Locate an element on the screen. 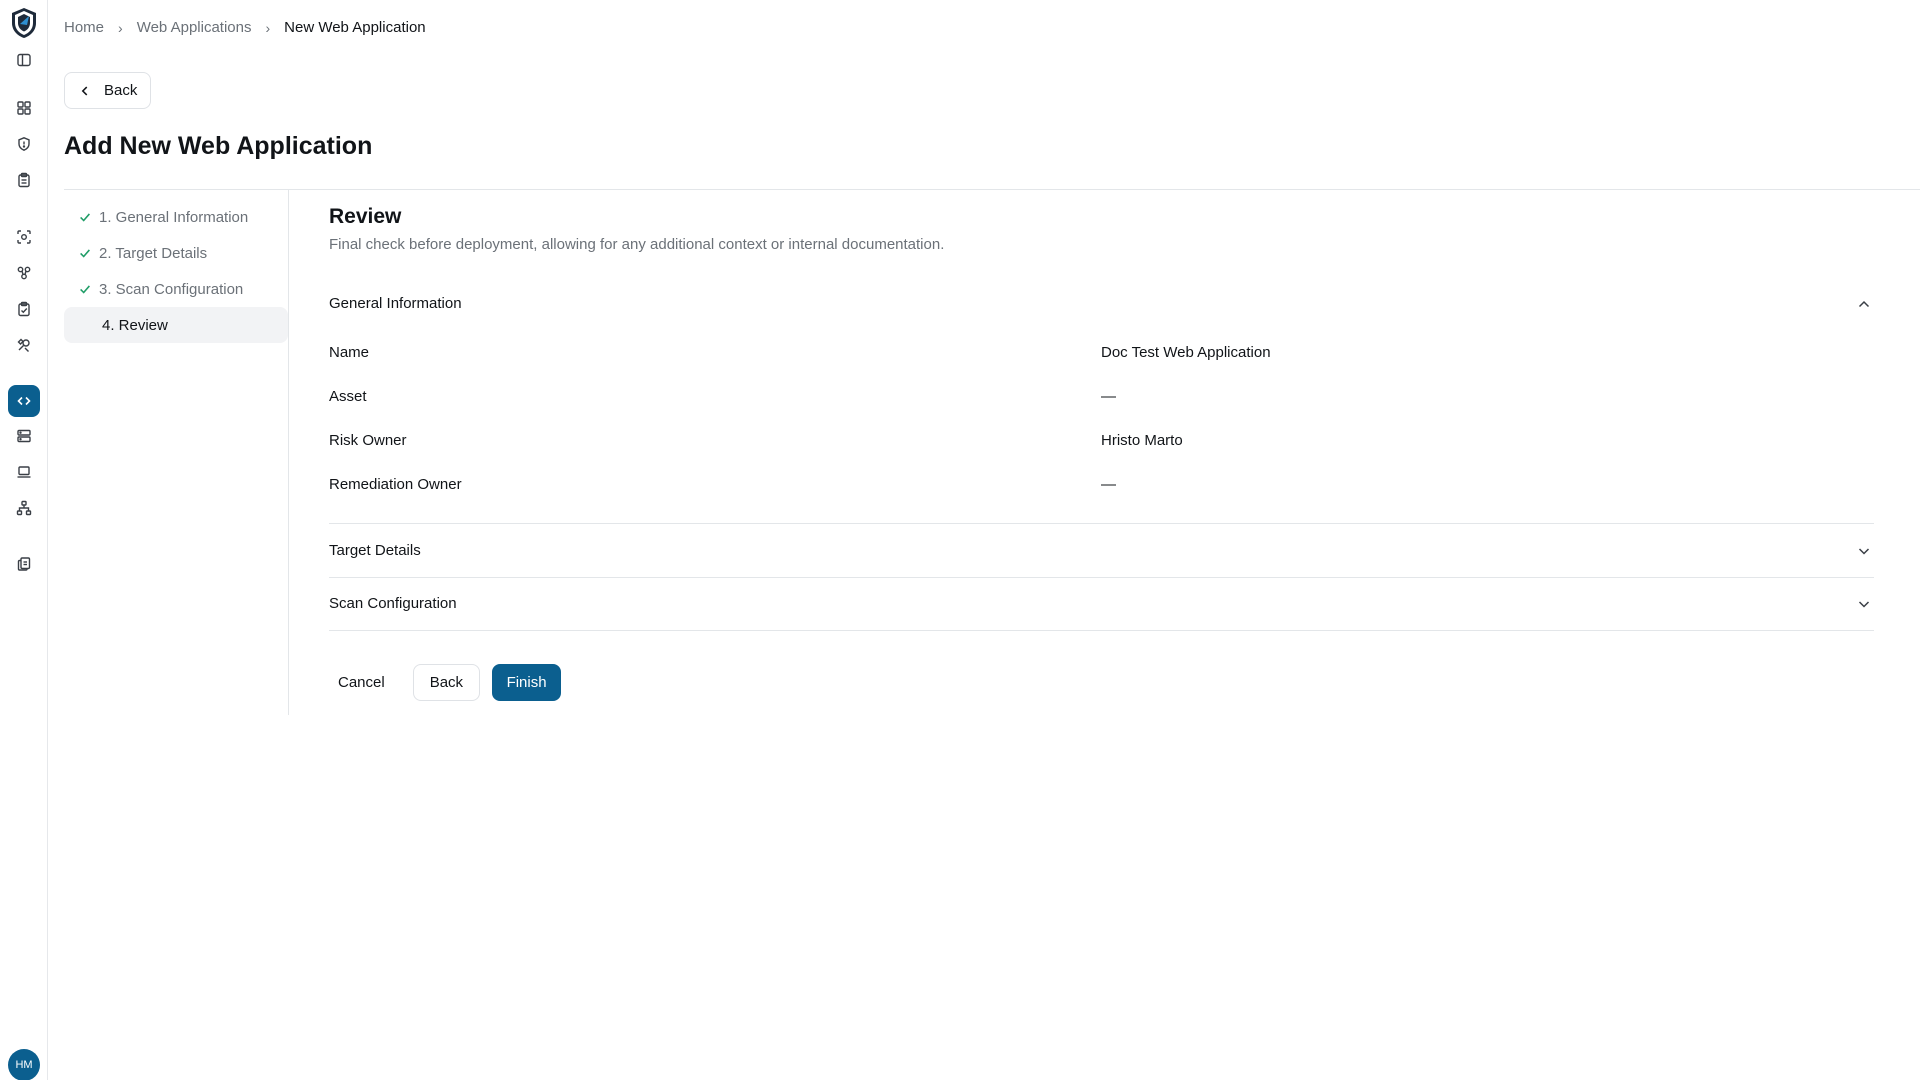 This screenshot has width=1920, height=1080. shield-icon is located at coordinates (24, 144).